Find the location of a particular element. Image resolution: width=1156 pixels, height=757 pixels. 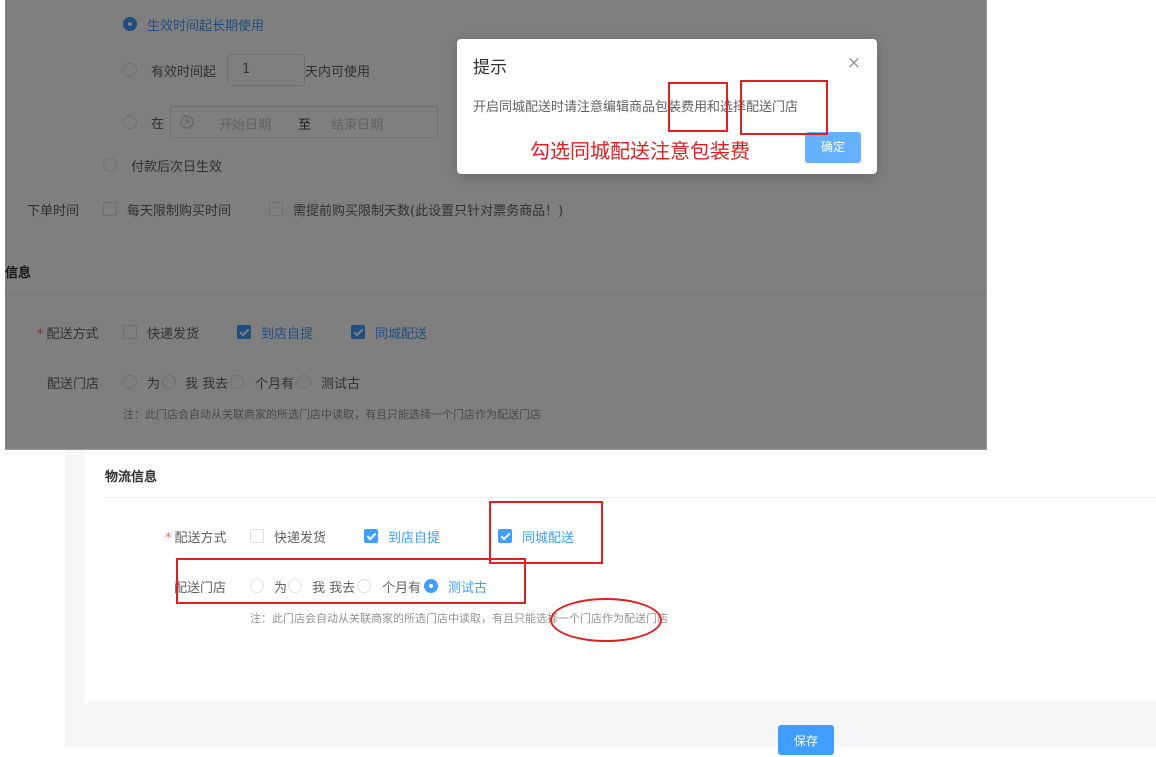

close-icon: × is located at coordinates (854, 63).